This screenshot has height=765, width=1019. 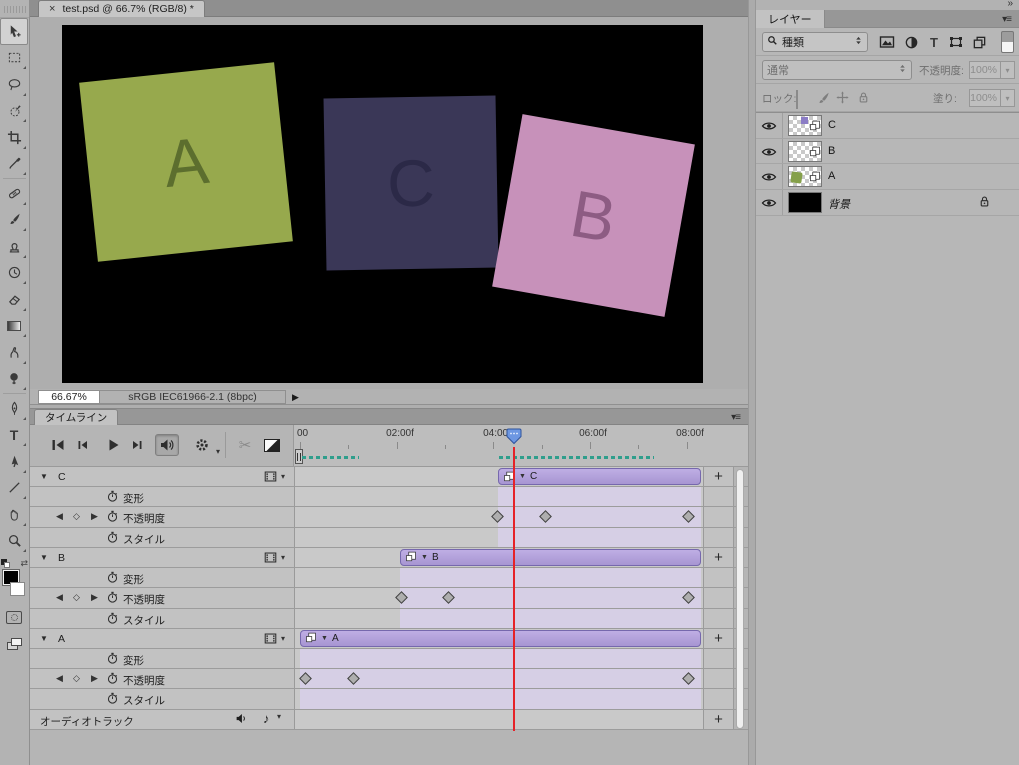 What do you see at coordinates (887, 151) in the screenshot?
I see `layer-row-B: B` at bounding box center [887, 151].